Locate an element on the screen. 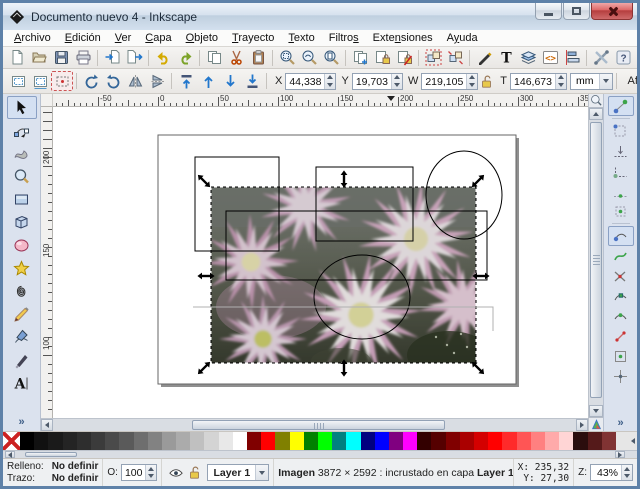 Image resolution: width=640 pixels, height=489 pixels. layer-lock-toggle is located at coordinates (194, 472).